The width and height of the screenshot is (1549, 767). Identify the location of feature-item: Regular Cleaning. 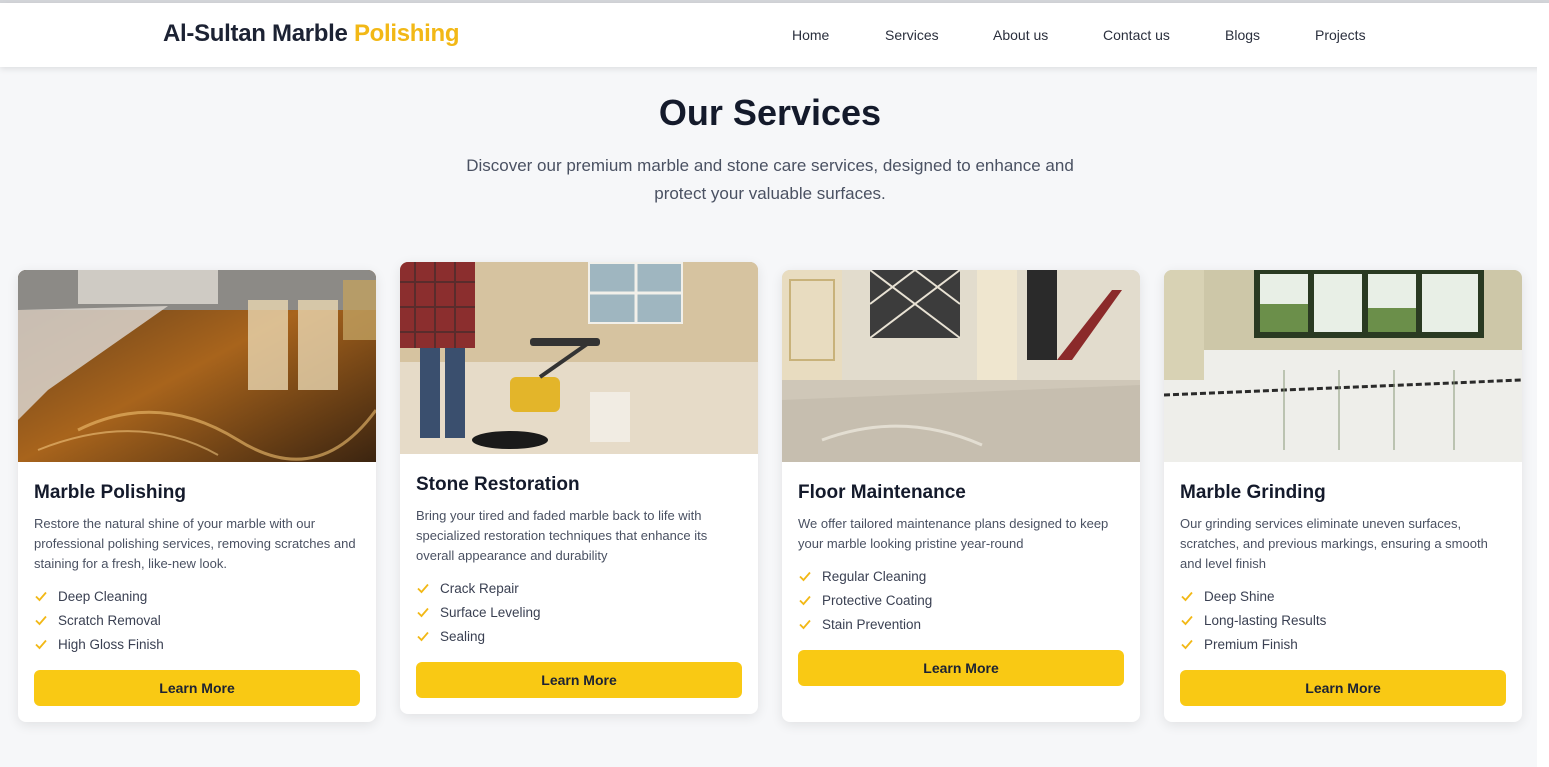
(865, 576).